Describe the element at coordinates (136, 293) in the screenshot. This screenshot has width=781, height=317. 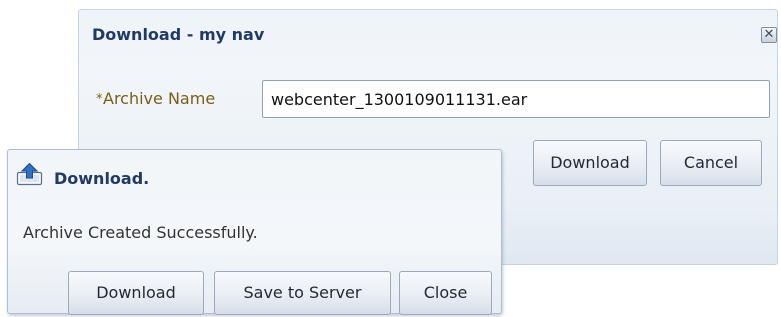
I see `popup-download-button: Download` at that location.